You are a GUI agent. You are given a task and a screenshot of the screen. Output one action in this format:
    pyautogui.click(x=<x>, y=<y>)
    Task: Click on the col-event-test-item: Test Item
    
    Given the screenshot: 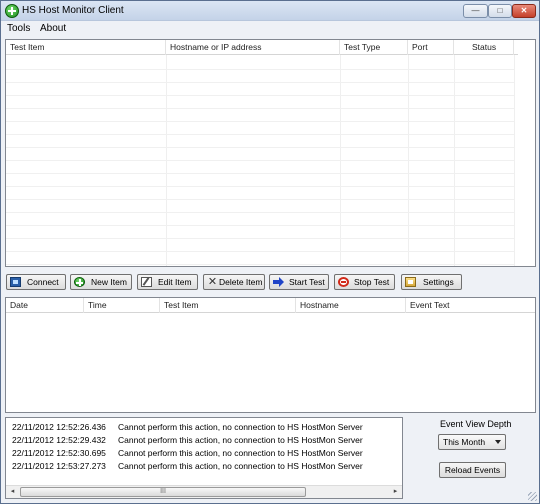 What is the action you would take?
    pyautogui.click(x=228, y=305)
    